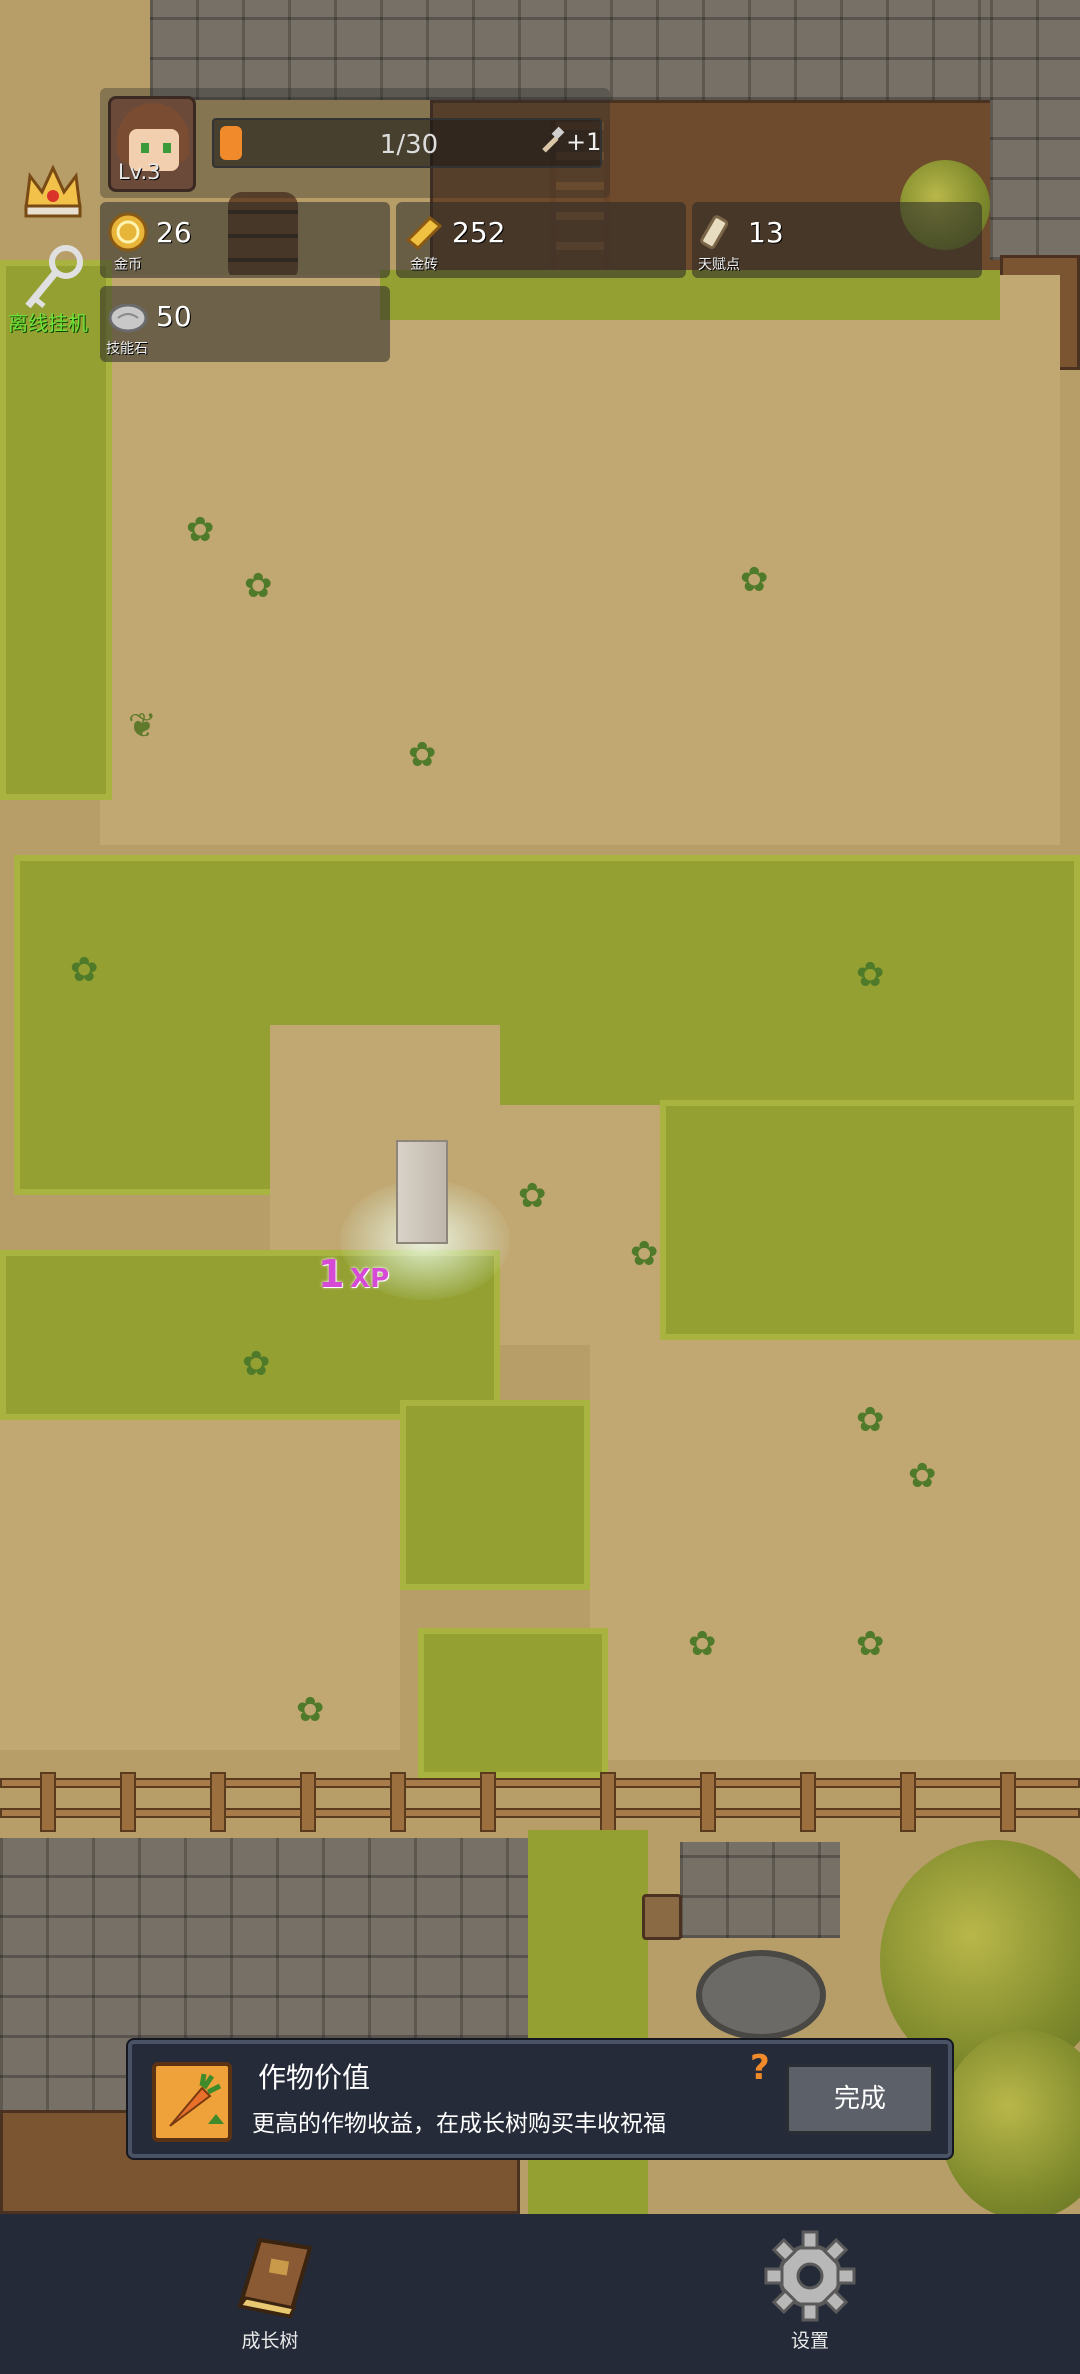  What do you see at coordinates (275, 2278) in the screenshot?
I see `book-icon` at bounding box center [275, 2278].